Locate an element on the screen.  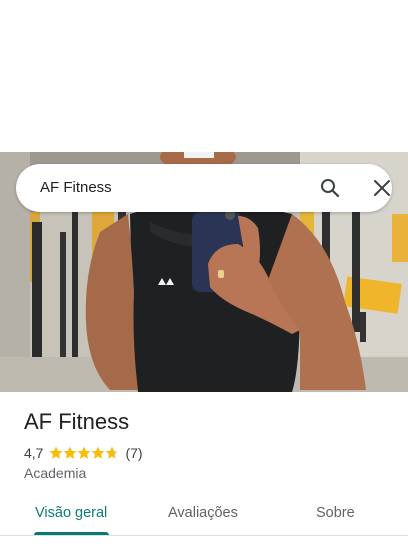
search-icon is located at coordinates (330, 188).